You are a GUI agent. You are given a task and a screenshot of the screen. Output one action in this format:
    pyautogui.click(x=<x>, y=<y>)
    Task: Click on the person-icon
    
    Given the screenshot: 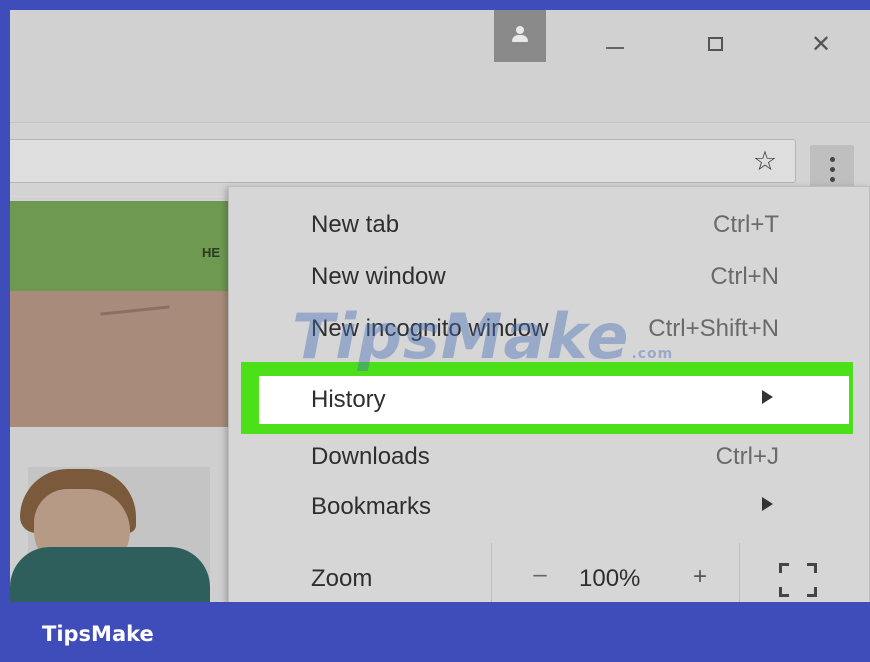 What is the action you would take?
    pyautogui.click(x=520, y=30)
    